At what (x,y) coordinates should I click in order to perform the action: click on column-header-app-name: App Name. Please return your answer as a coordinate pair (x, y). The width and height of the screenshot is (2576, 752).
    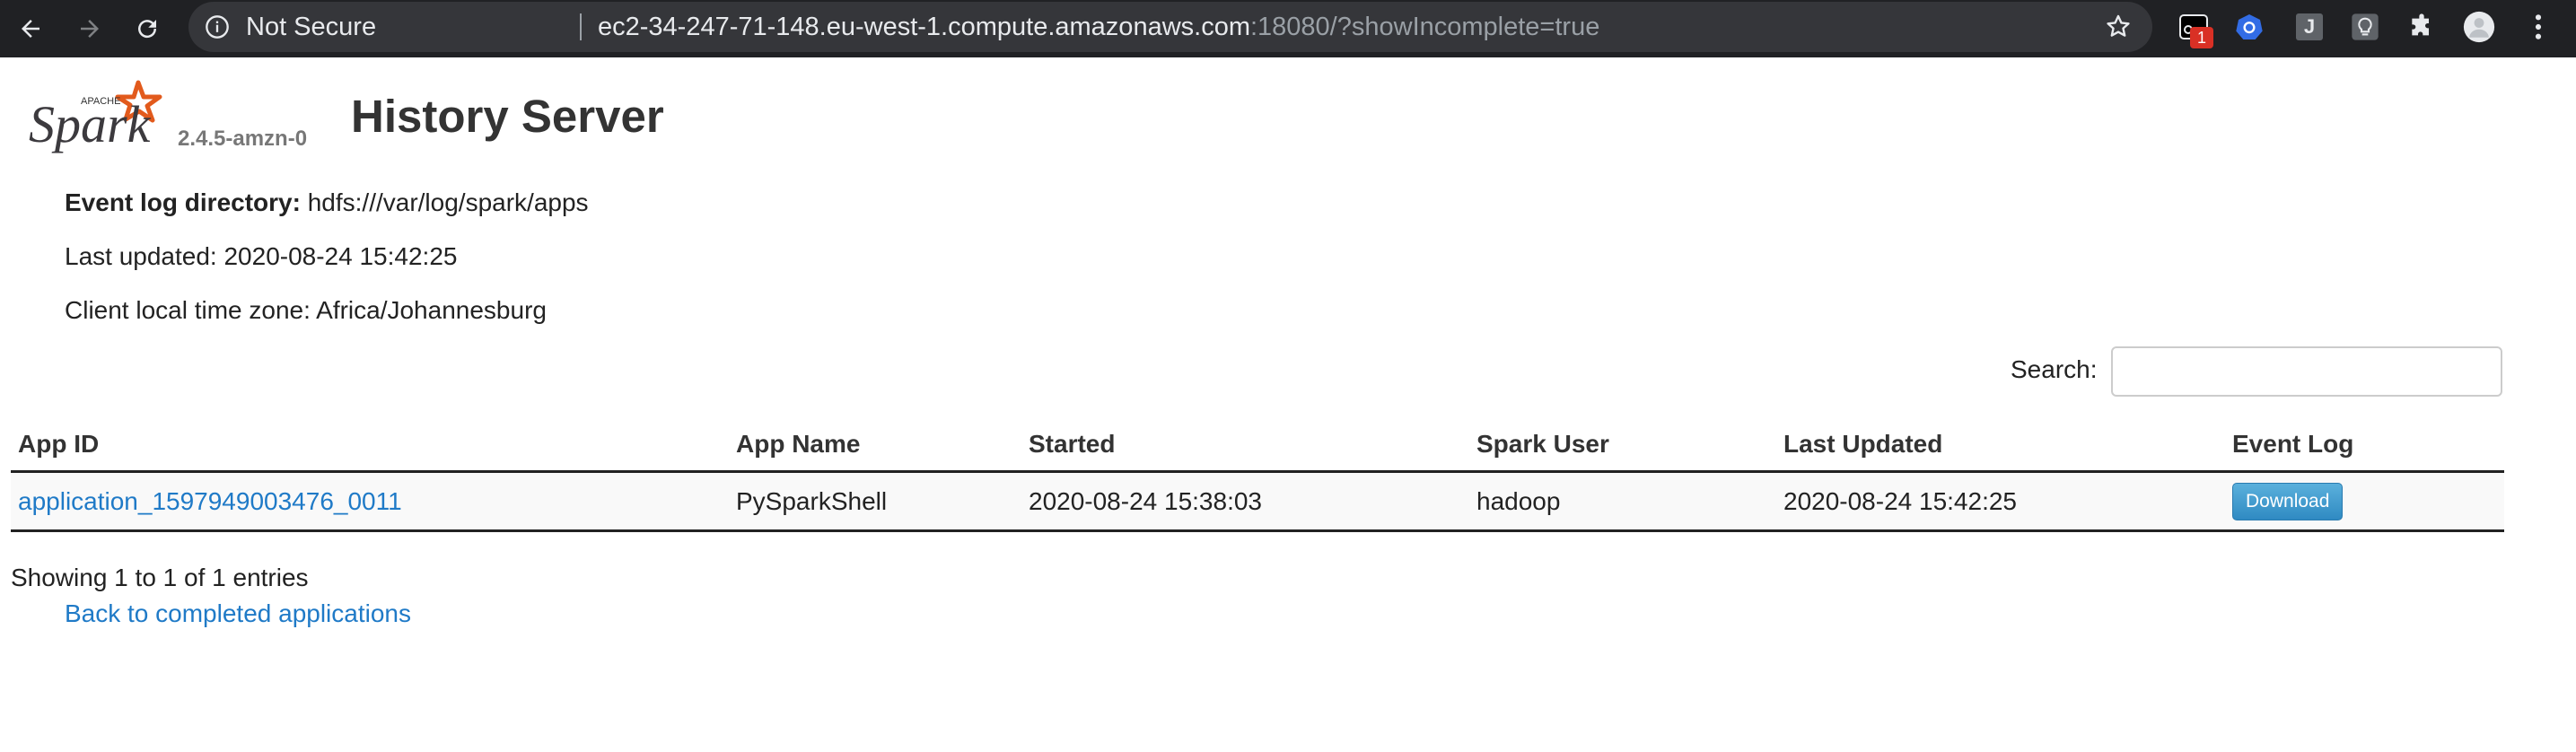
    Looking at the image, I should click on (875, 445).